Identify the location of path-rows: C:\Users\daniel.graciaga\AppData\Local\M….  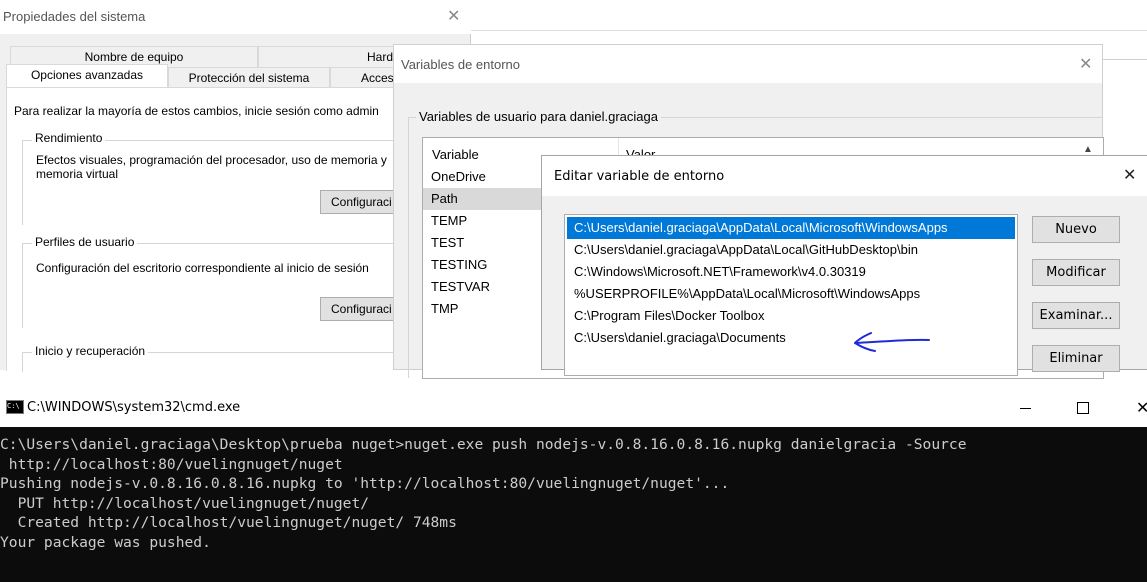
(791, 292).